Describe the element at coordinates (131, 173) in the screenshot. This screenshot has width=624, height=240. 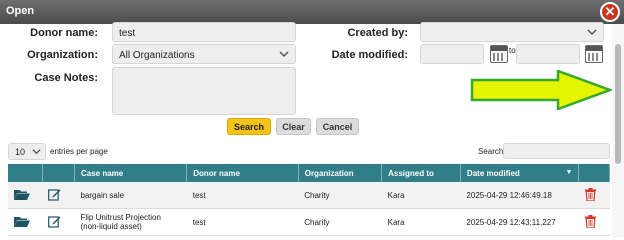
I see `column-header-case-name: Case name` at that location.